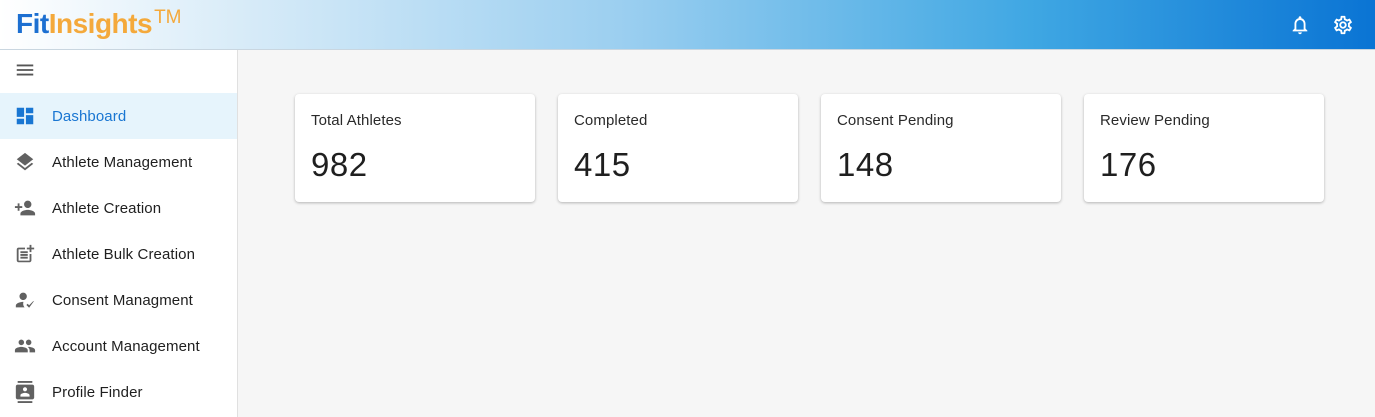  Describe the element at coordinates (415, 148) in the screenshot. I see `stat-card-total-athletes: Total Athletes 982` at that location.